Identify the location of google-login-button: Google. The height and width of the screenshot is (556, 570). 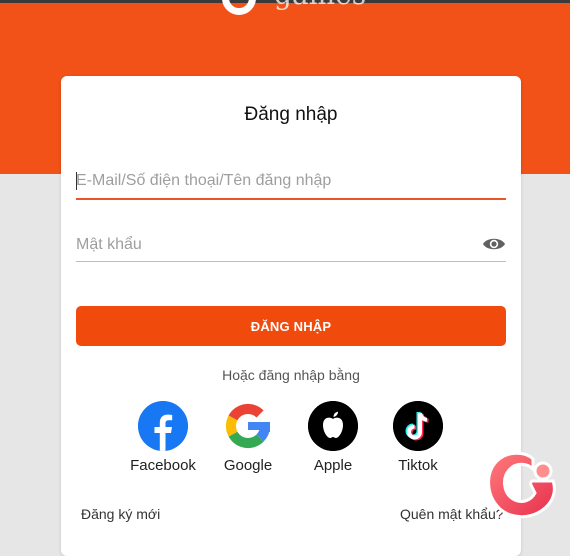
(248, 437).